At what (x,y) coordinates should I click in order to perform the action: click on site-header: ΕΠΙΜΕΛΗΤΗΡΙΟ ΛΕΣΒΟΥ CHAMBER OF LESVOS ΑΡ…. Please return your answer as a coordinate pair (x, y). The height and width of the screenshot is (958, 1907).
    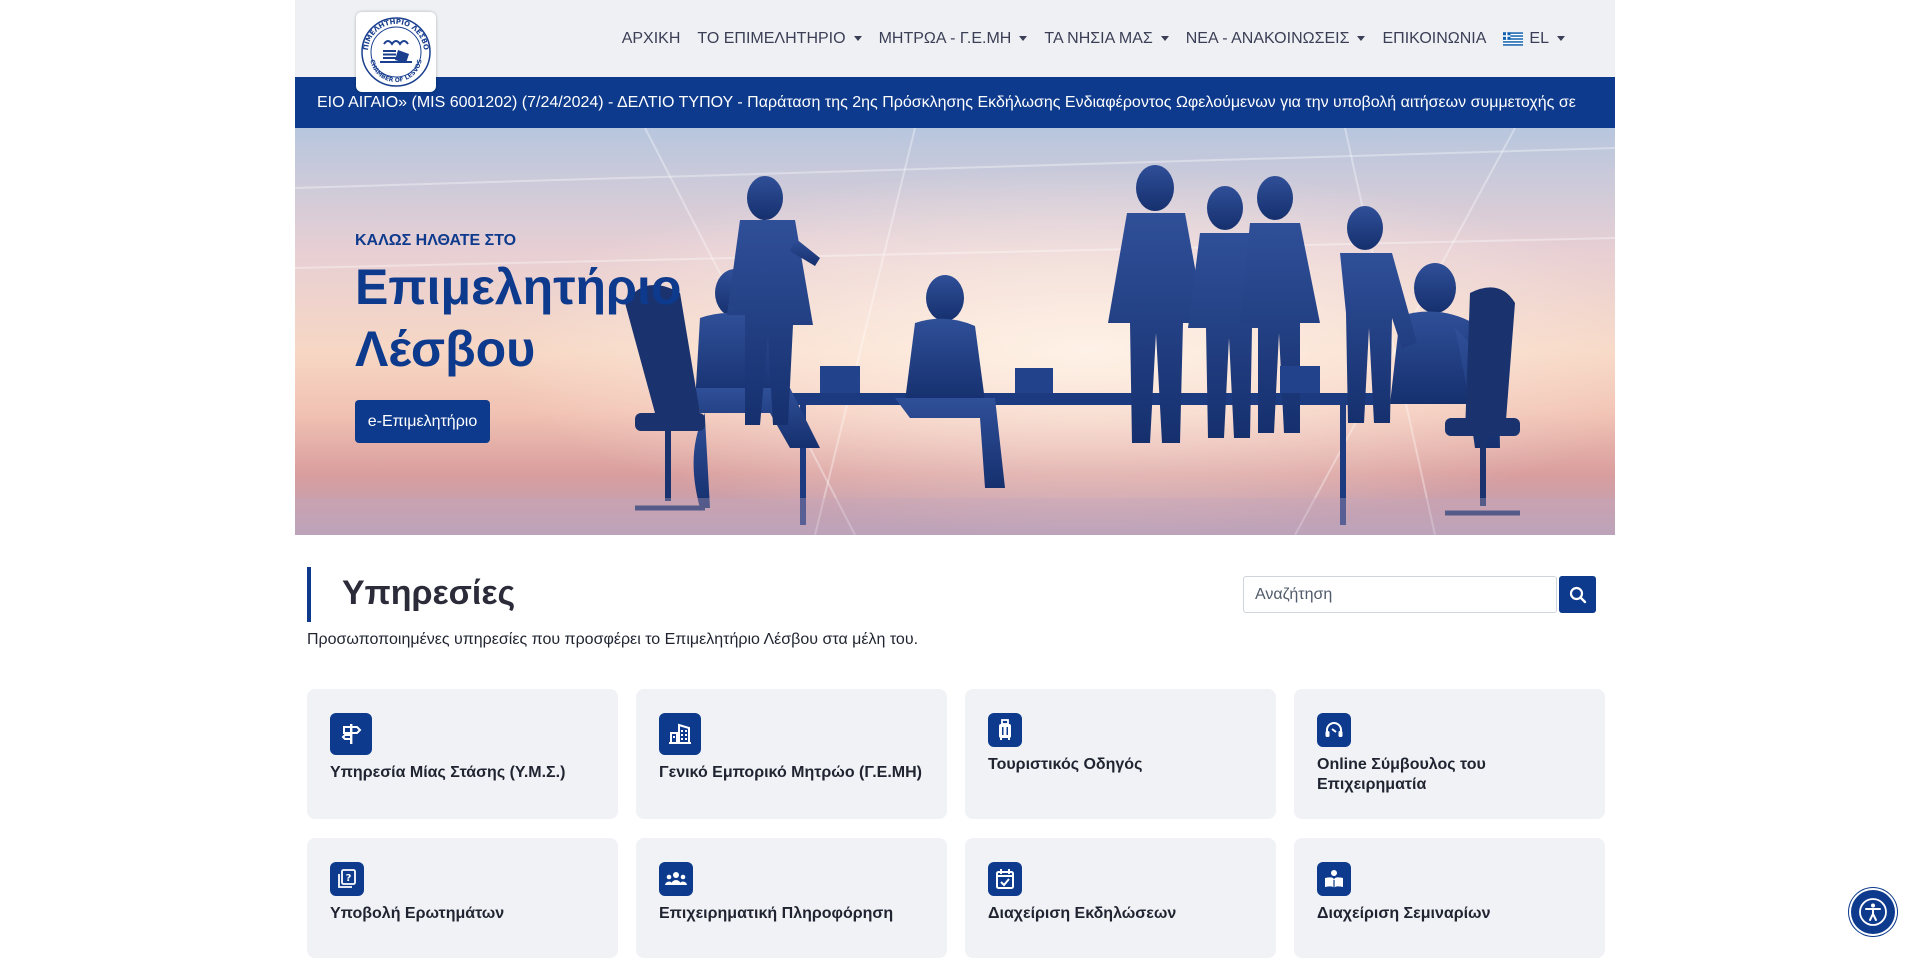
    Looking at the image, I should click on (955, 46).